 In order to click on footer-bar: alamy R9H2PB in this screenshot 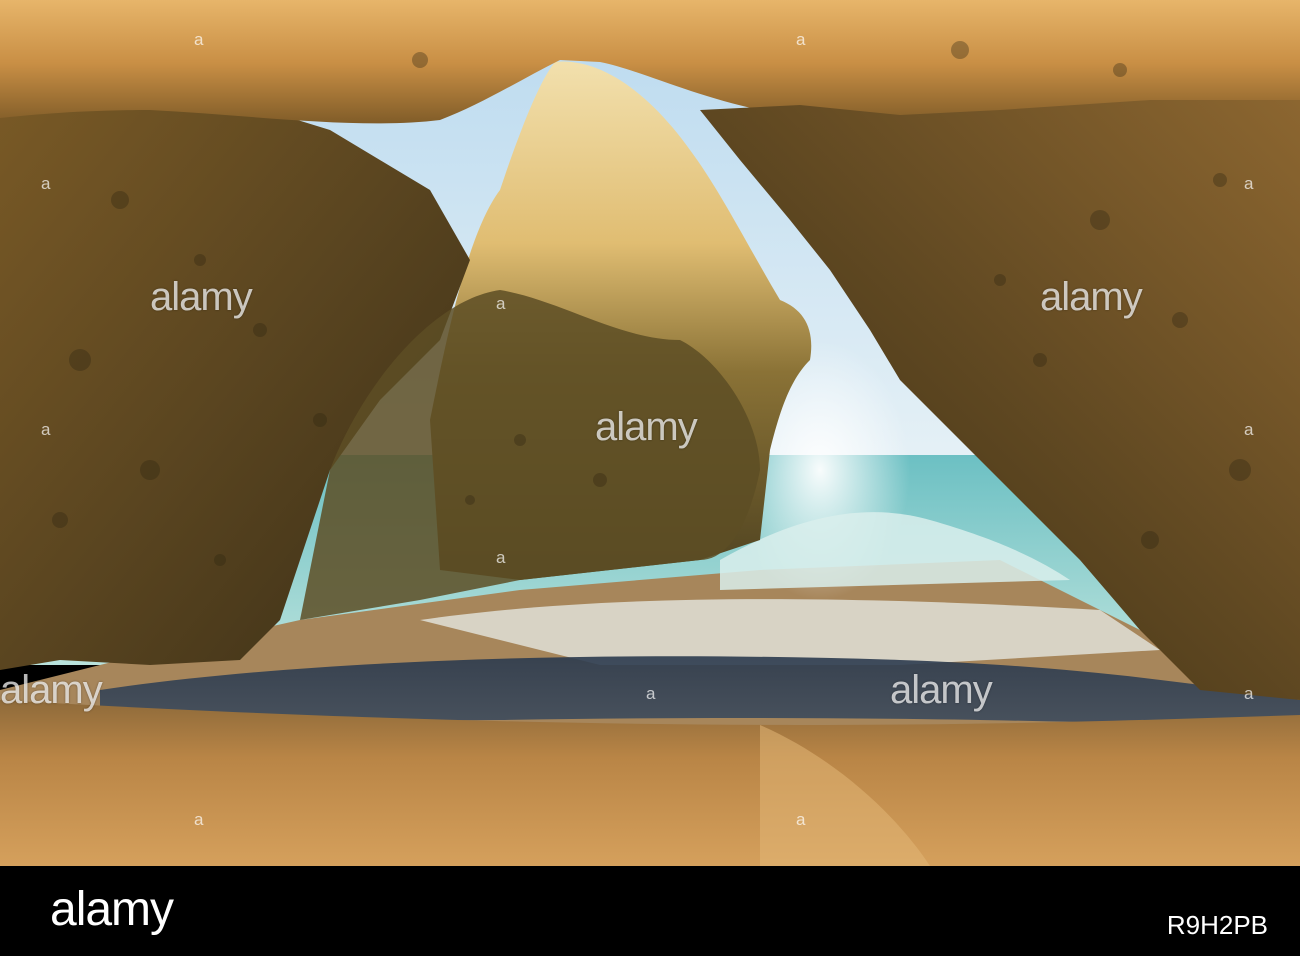, I will do `click(650, 911)`.